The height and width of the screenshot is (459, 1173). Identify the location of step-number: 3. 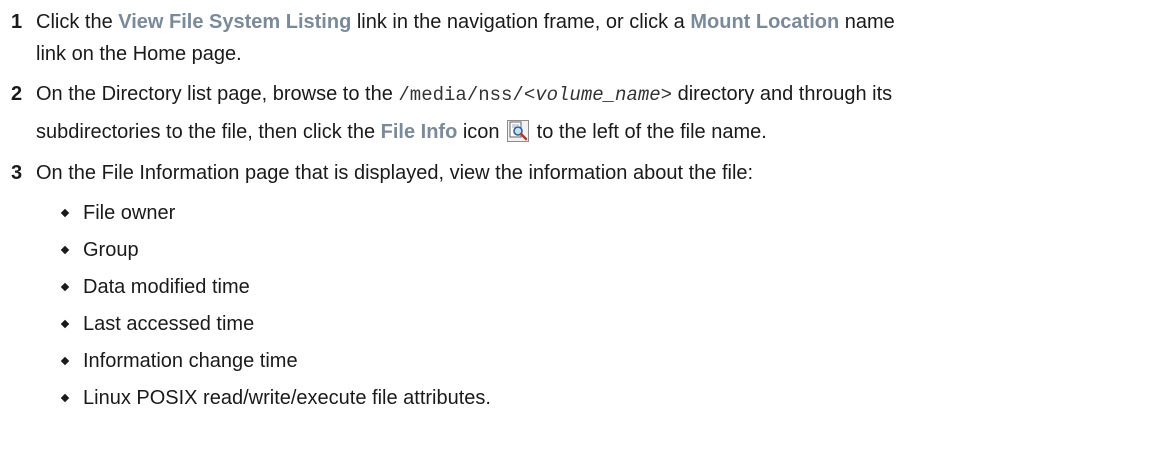
(17, 173).